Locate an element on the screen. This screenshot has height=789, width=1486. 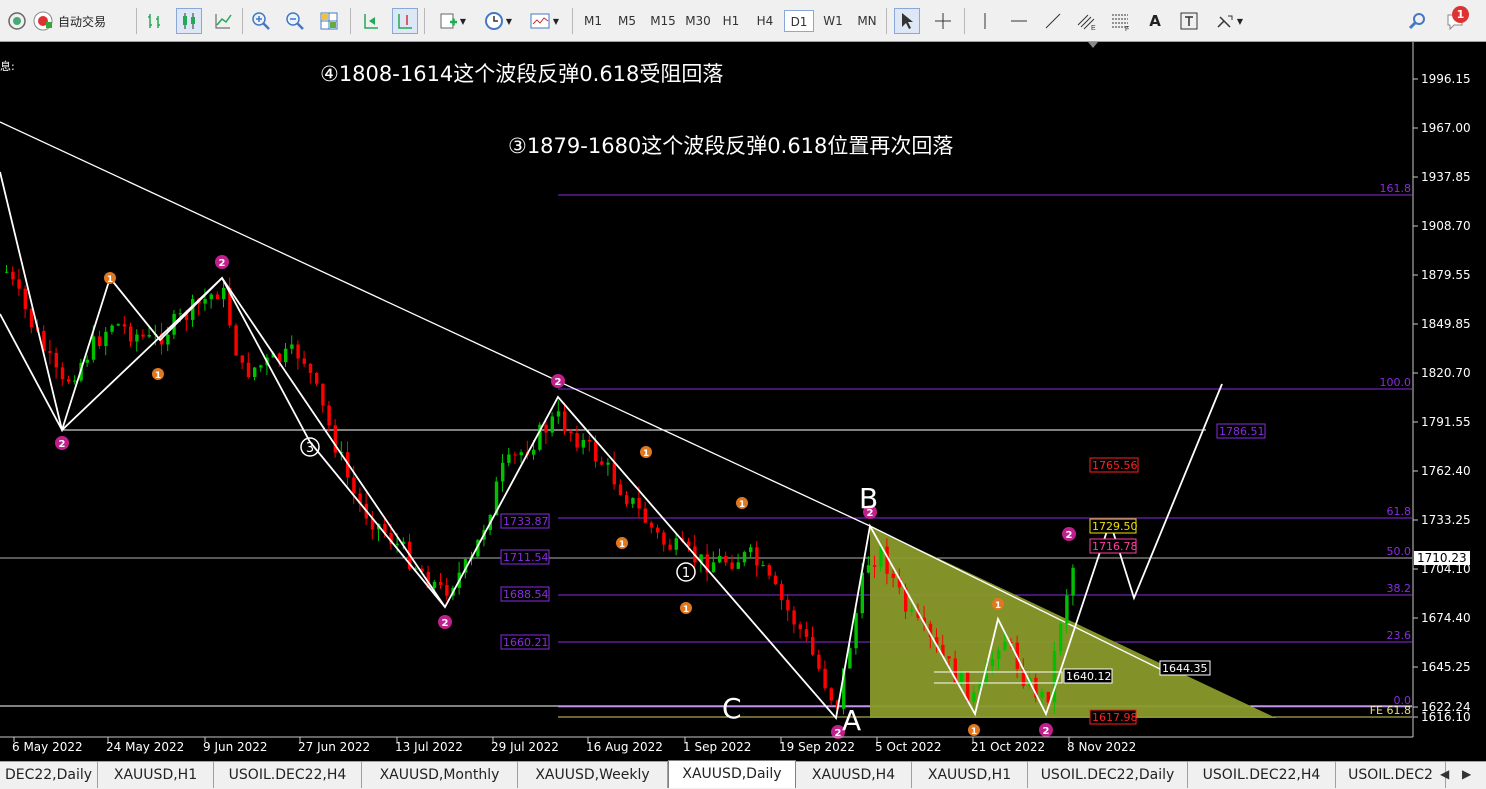
candlestick-icon is located at coordinates (189, 21).